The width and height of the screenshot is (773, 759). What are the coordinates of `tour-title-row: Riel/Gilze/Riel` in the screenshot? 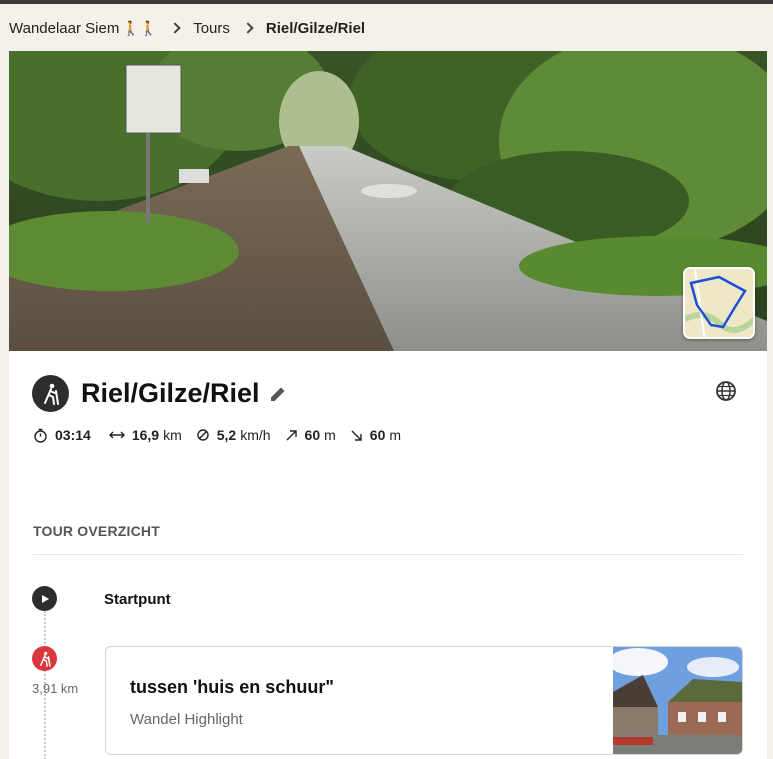 It's located at (159, 393).